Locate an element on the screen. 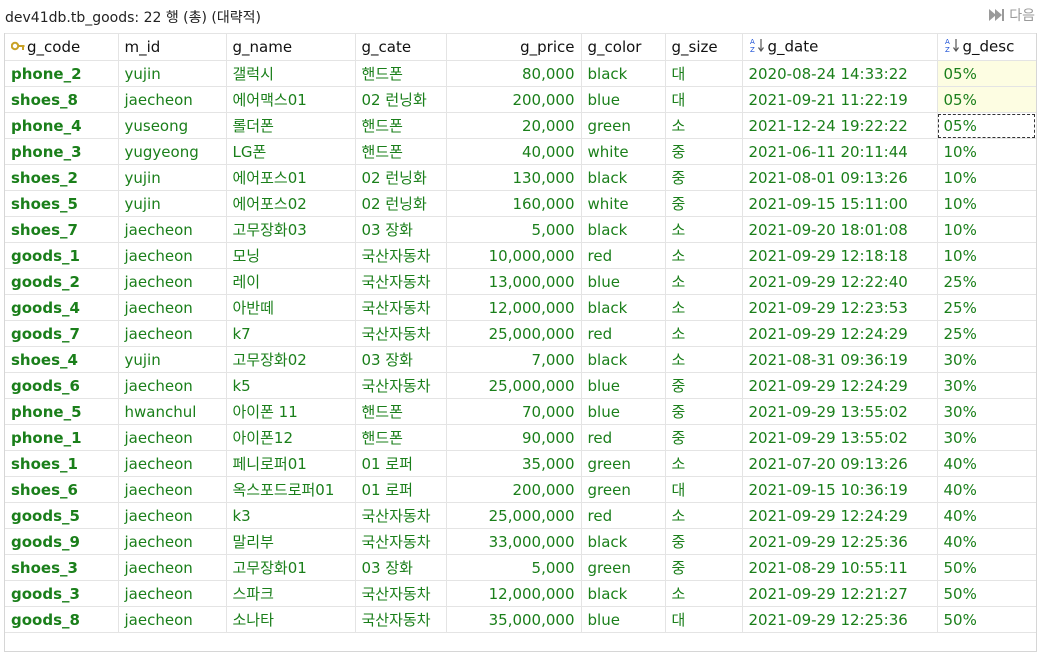 Image resolution: width=1061 pixels, height=653 pixels. cell-g-code: phone_1 is located at coordinates (62, 437).